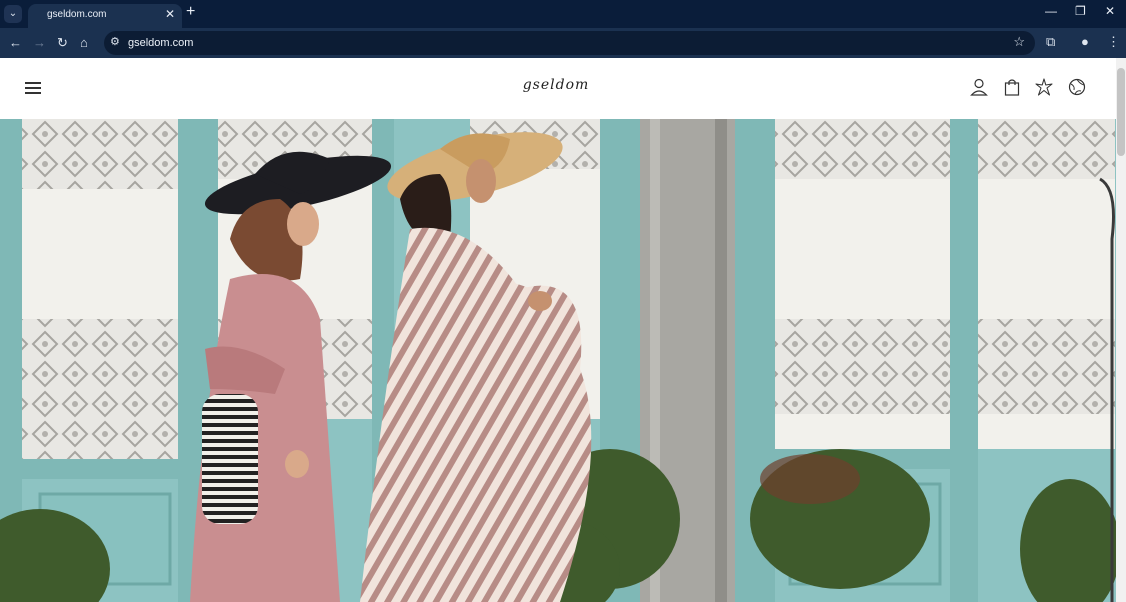 The height and width of the screenshot is (602, 1126). I want to click on profile-icon: ●, so click(1085, 41).